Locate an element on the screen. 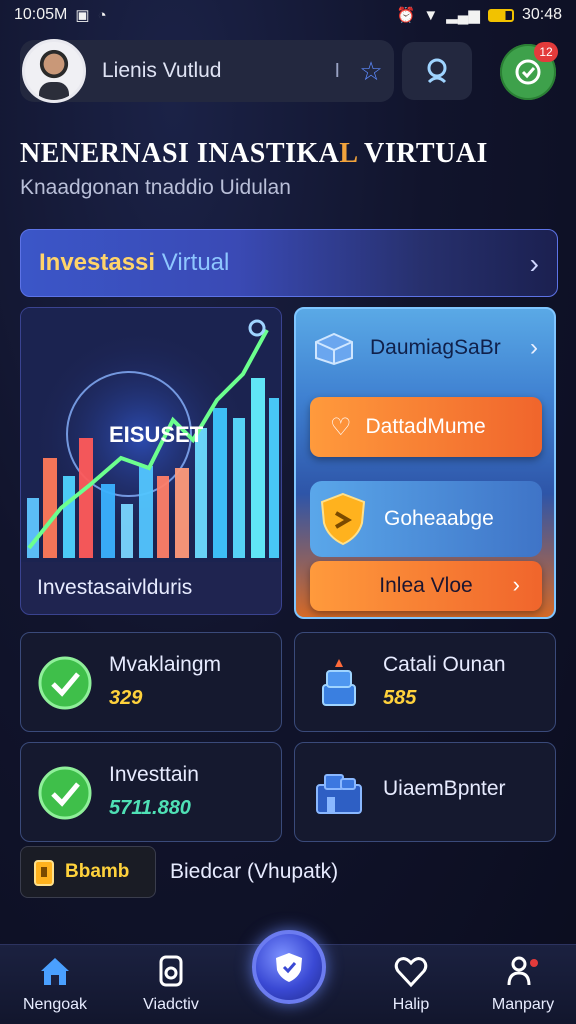 This screenshot has width=576, height=1024. wifi-icon: ▼ is located at coordinates (431, 15).